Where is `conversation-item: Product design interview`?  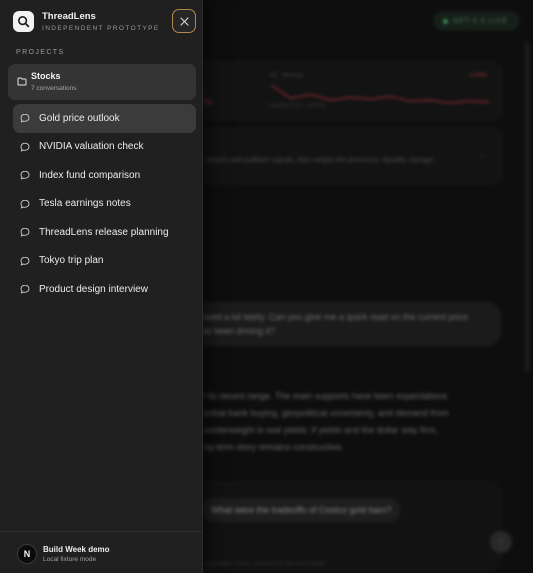 conversation-item: Product design interview is located at coordinates (104, 289).